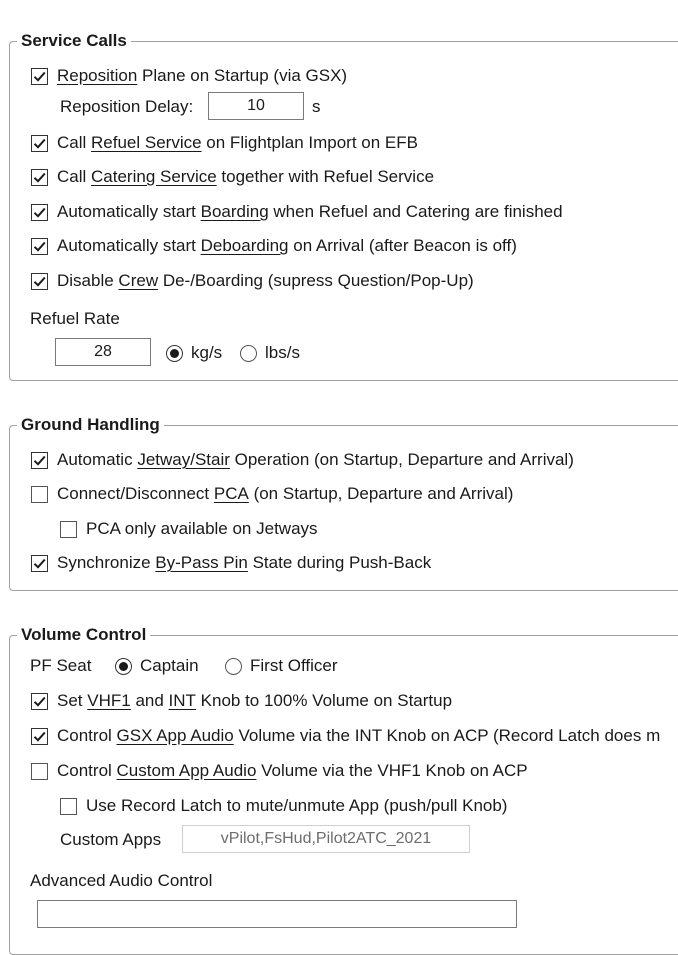  Describe the element at coordinates (202, 528) in the screenshot. I see `pca-jetways-label: PCA only available on Jetways` at that location.